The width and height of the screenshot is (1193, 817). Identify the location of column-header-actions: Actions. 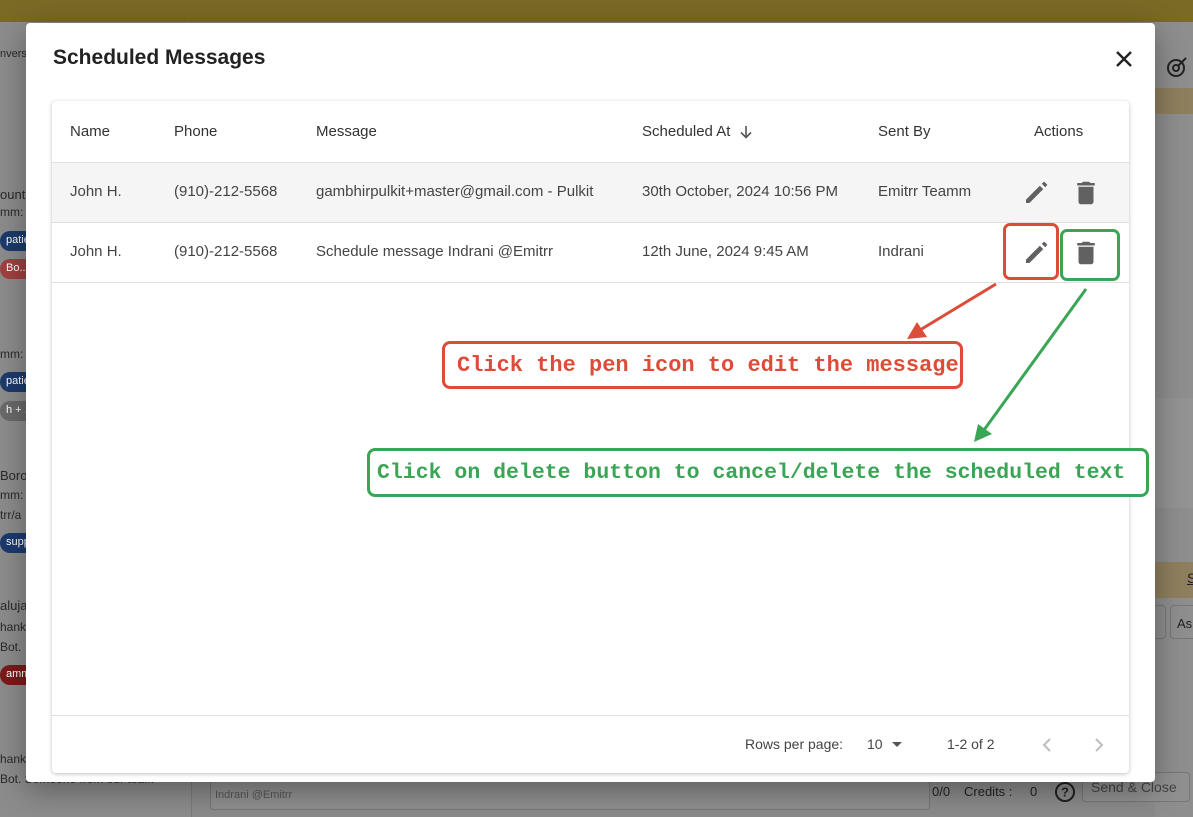
(1059, 131).